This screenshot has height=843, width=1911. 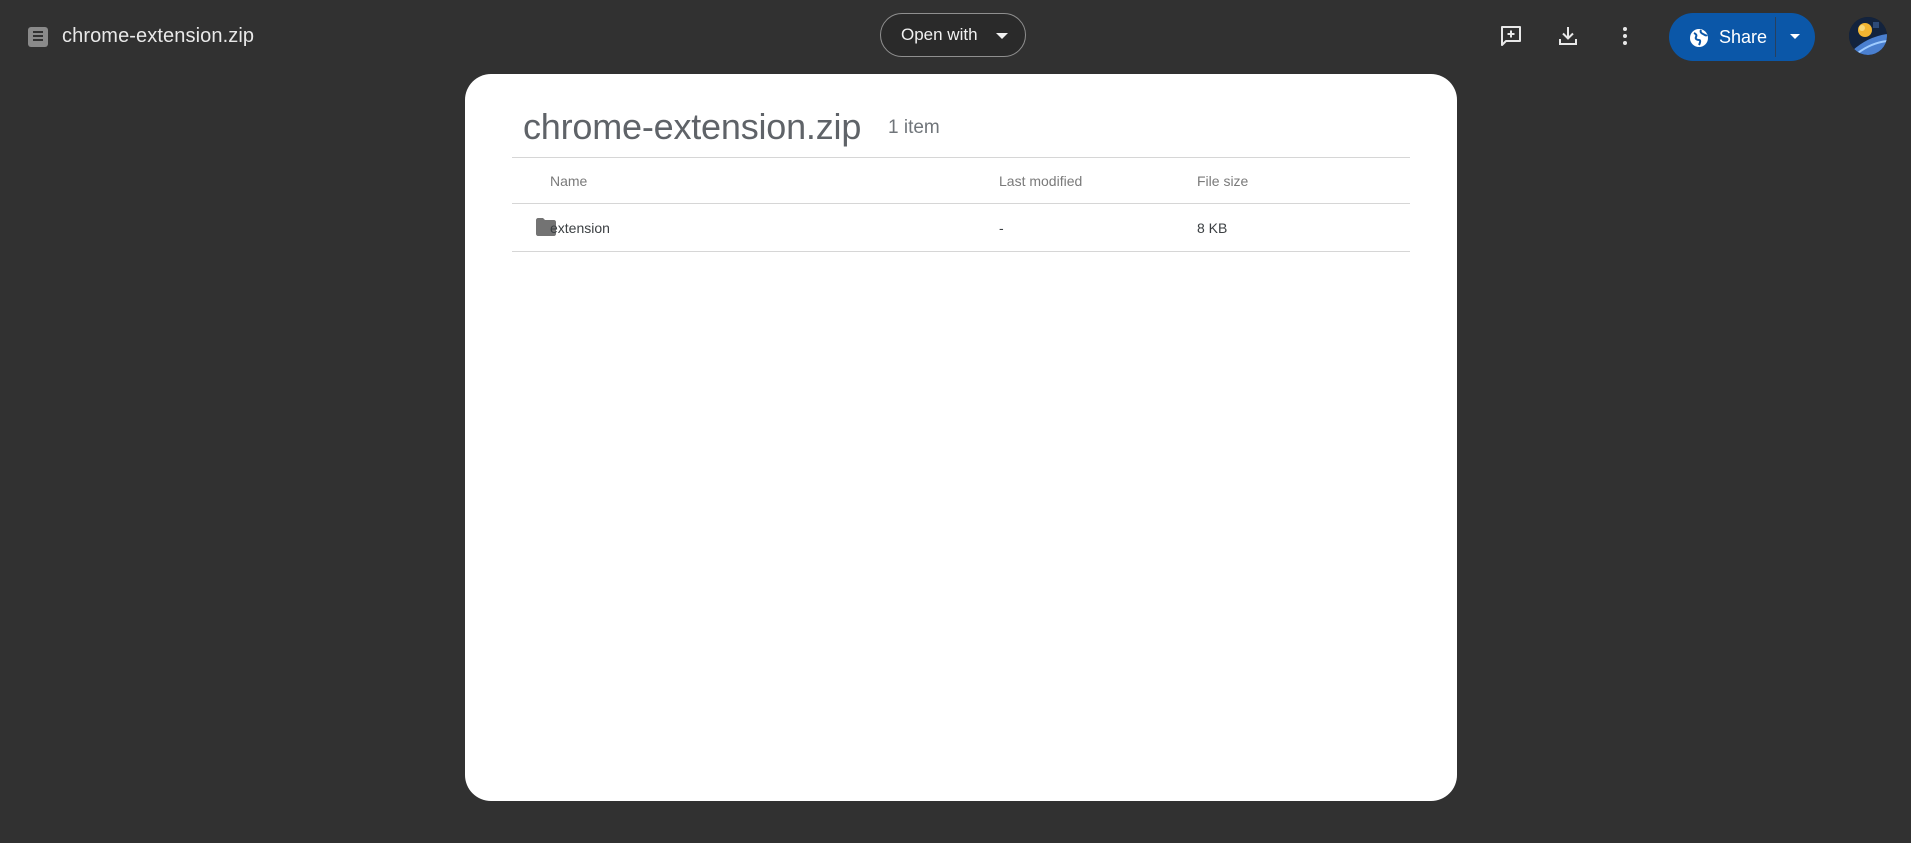 I want to click on column-header-file-size: File size, so click(x=1223, y=181).